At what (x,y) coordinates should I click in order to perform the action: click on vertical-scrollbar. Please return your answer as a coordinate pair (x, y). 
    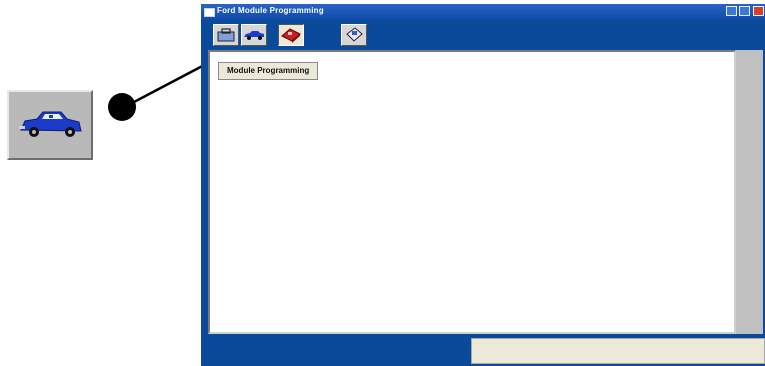
    Looking at the image, I should click on (749, 192).